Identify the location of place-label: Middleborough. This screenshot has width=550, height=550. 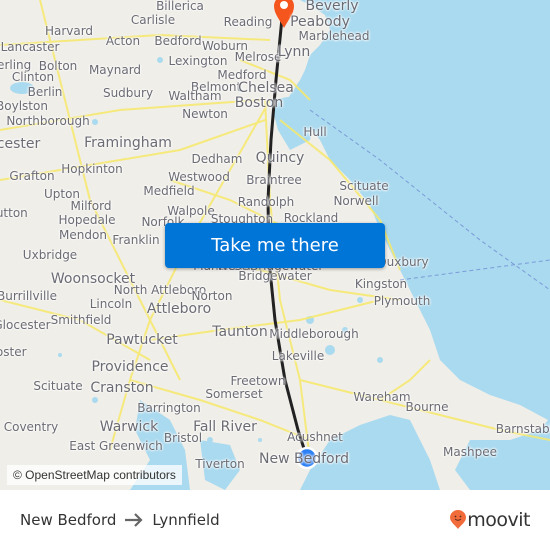
(314, 334).